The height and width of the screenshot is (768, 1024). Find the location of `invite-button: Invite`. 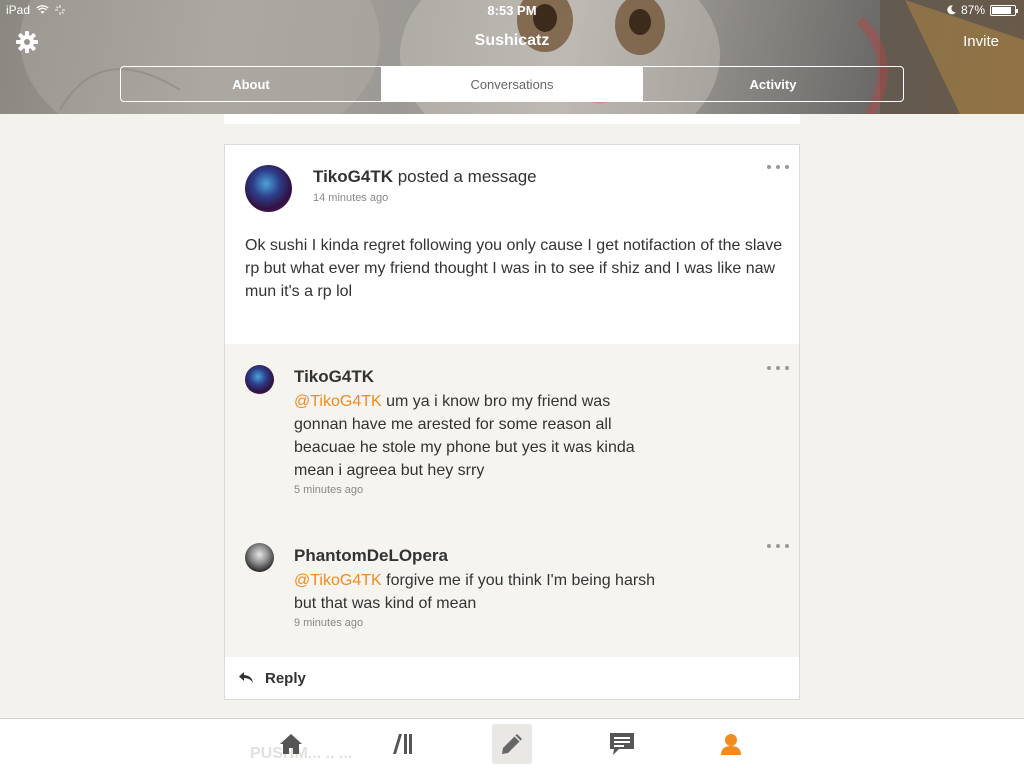

invite-button: Invite is located at coordinates (981, 41).